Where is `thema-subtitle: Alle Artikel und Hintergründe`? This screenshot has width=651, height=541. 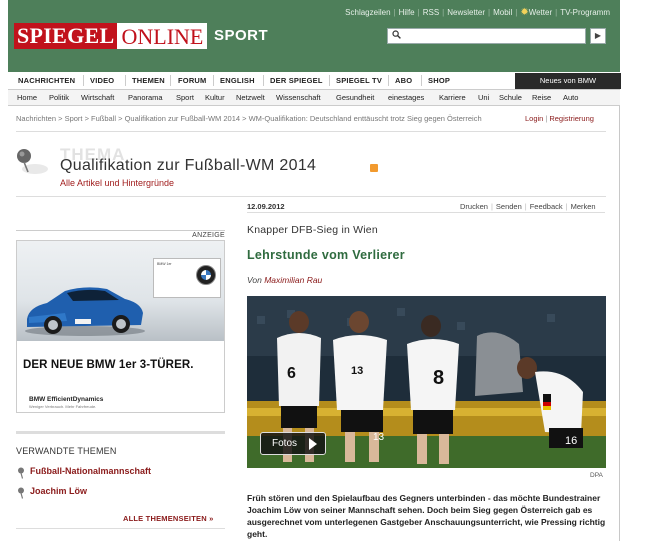 thema-subtitle: Alle Artikel und Hintergründe is located at coordinates (117, 183).